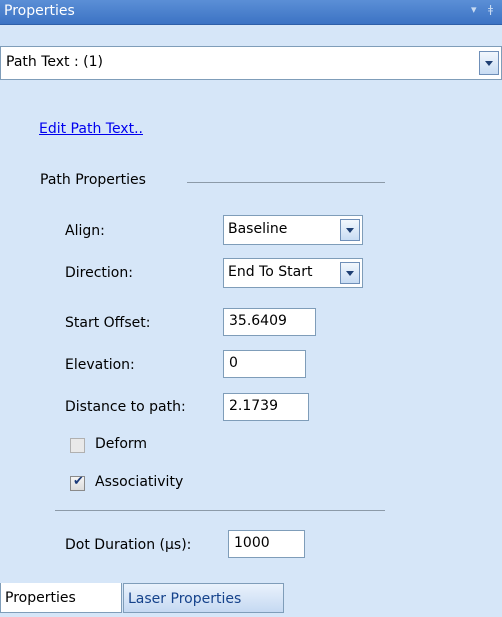  What do you see at coordinates (270, 272) in the screenshot?
I see `direction-value: End To Start` at bounding box center [270, 272].